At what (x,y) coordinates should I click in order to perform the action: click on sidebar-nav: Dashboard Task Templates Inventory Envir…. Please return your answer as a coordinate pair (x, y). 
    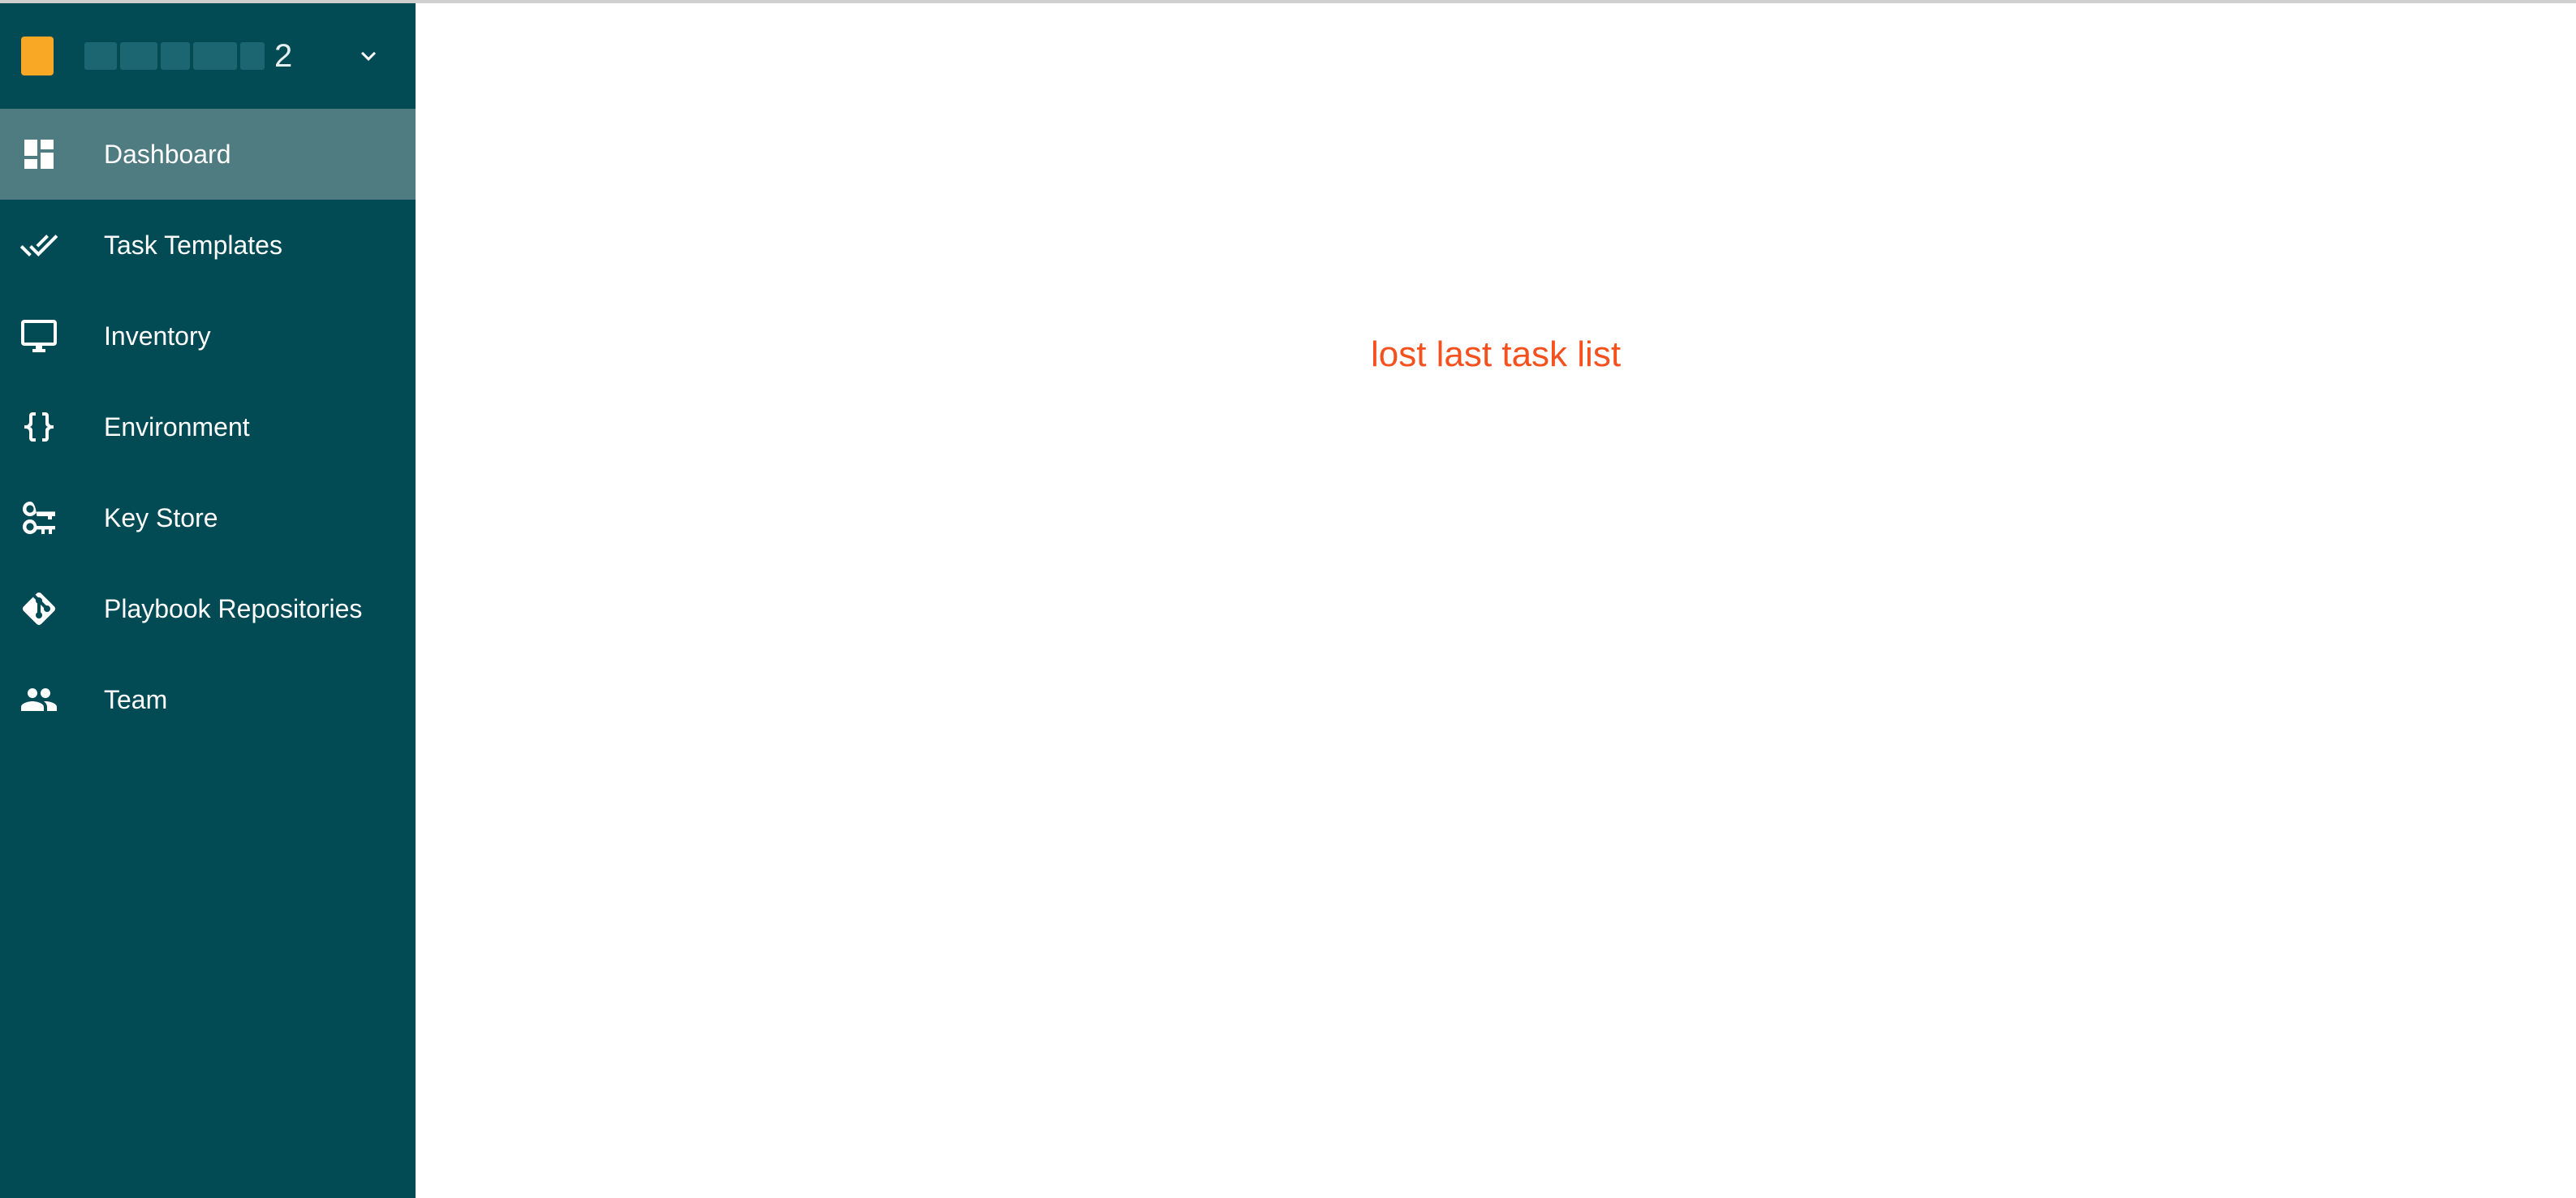
    Looking at the image, I should click on (208, 427).